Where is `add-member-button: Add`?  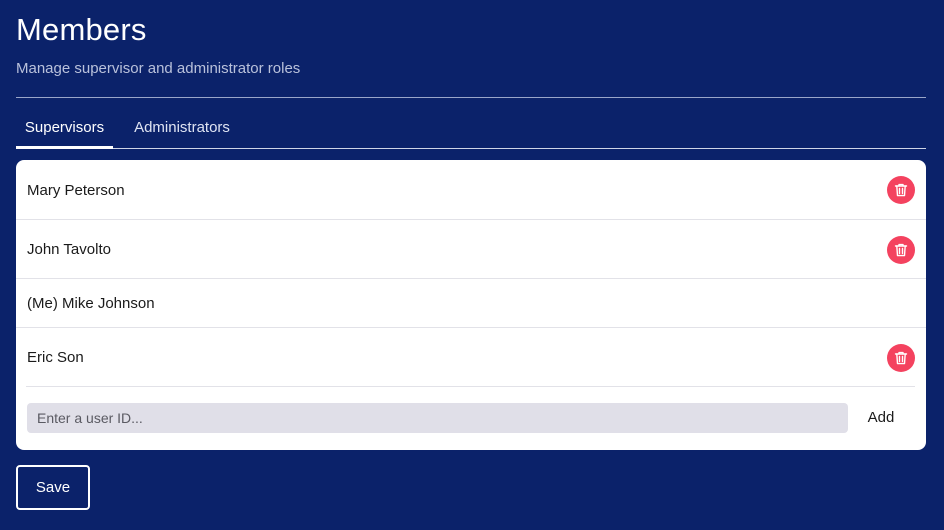 add-member-button: Add is located at coordinates (881, 418).